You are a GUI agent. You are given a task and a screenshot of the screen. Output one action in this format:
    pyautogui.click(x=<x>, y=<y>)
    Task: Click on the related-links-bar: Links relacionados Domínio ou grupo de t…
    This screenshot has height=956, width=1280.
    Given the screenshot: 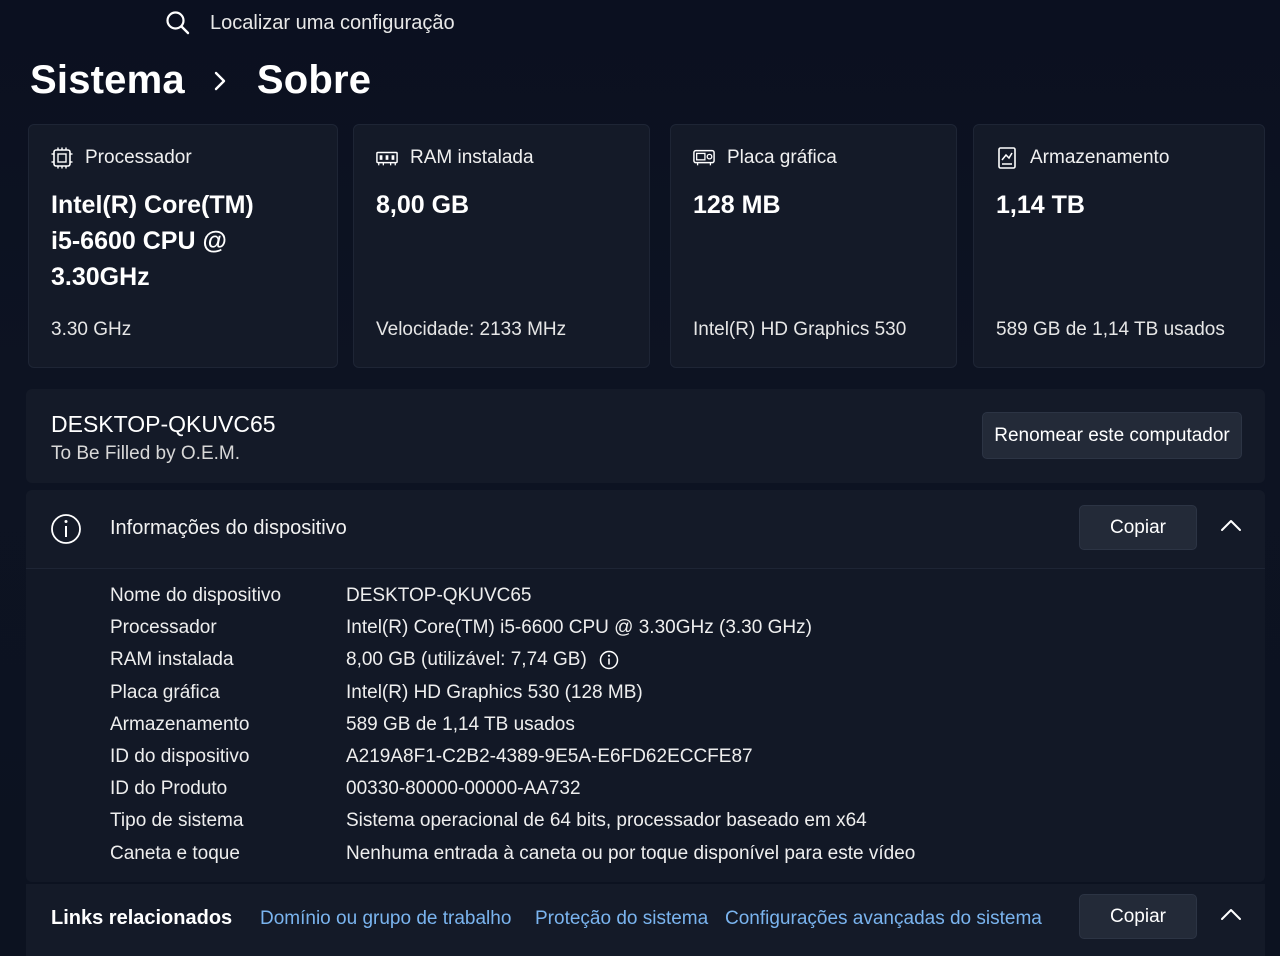 What is the action you would take?
    pyautogui.click(x=645, y=920)
    